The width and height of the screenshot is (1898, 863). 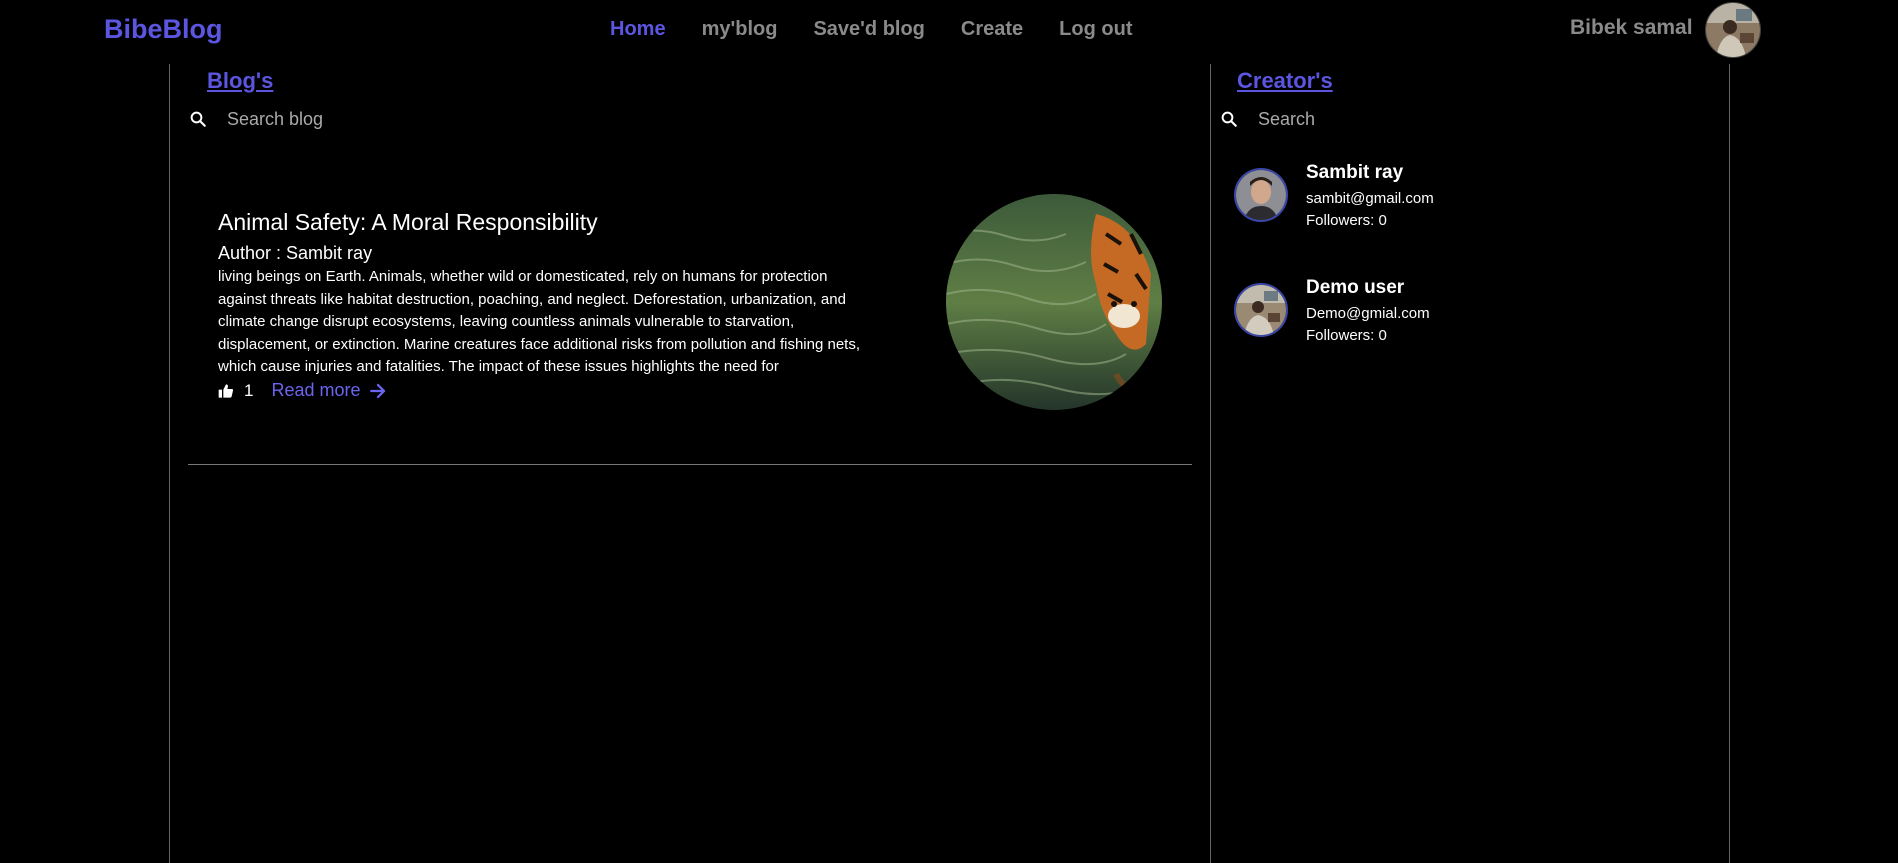 What do you see at coordinates (992, 29) in the screenshot?
I see `nav-create-link: Create` at bounding box center [992, 29].